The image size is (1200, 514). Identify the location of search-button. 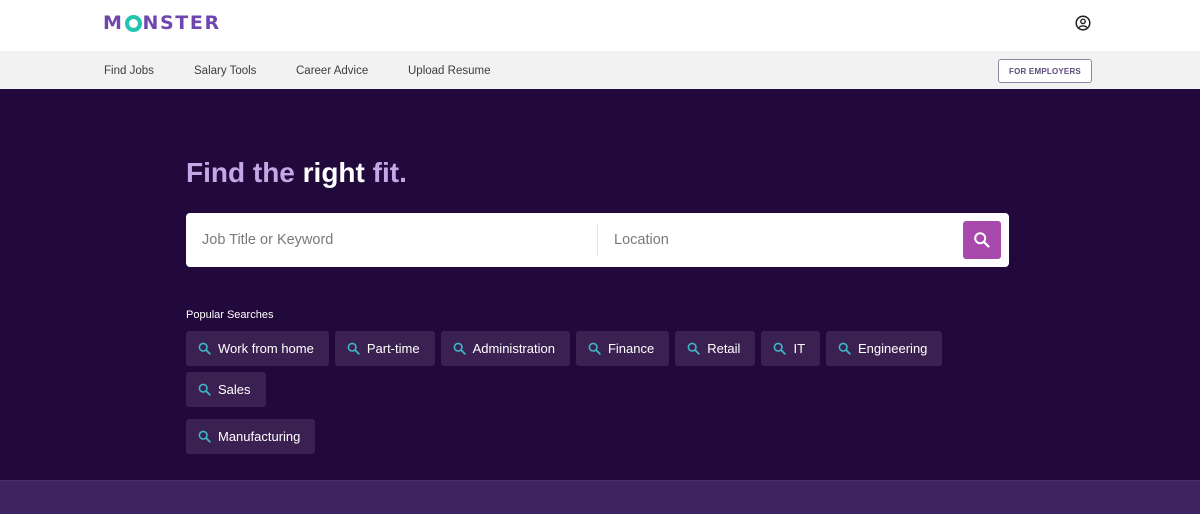
(982, 240).